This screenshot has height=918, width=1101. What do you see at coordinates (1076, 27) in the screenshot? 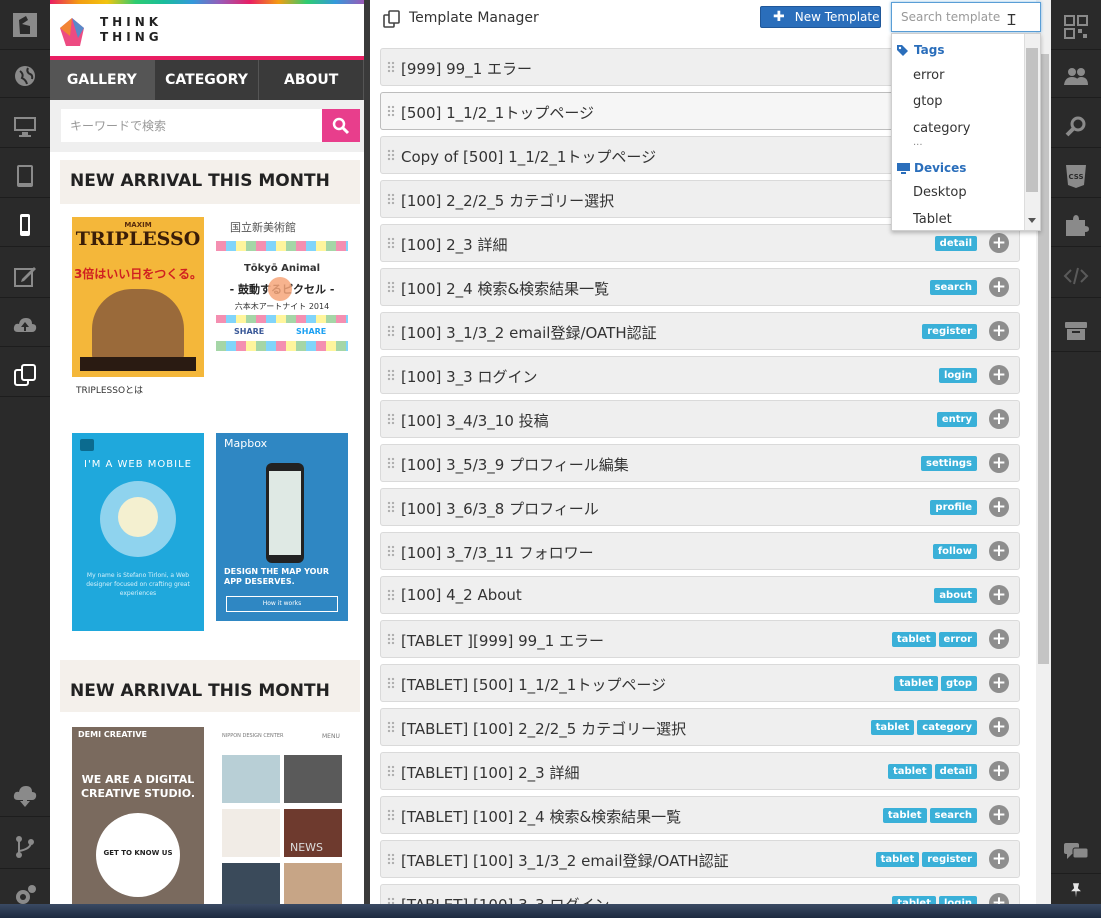
I see `qr-code-icon` at bounding box center [1076, 27].